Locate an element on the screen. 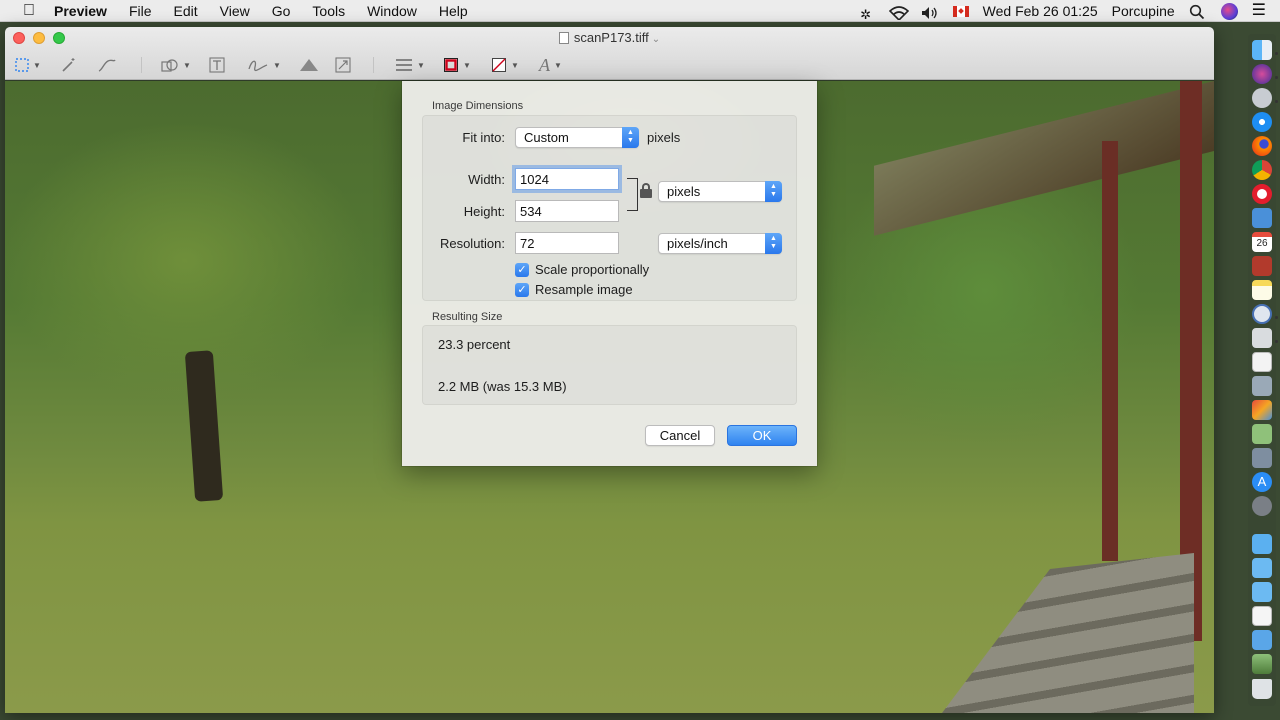 Image resolution: width=1280 pixels, height=720 pixels. calendar-icon: 26 is located at coordinates (1262, 242).